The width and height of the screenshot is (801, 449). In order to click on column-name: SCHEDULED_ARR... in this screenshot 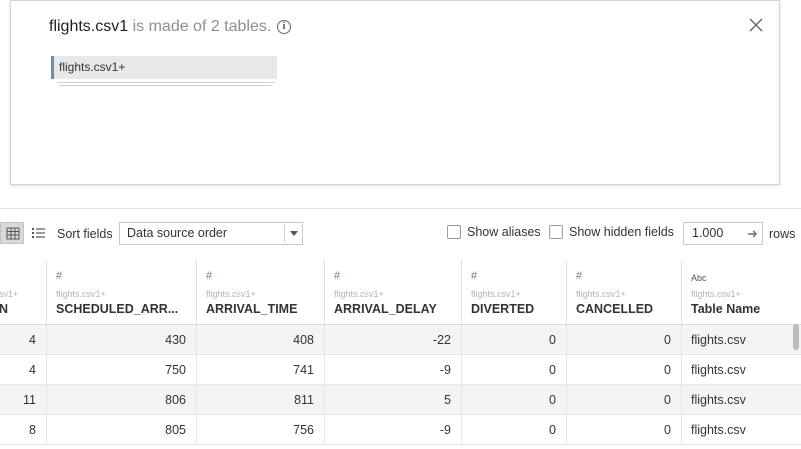, I will do `click(117, 309)`.